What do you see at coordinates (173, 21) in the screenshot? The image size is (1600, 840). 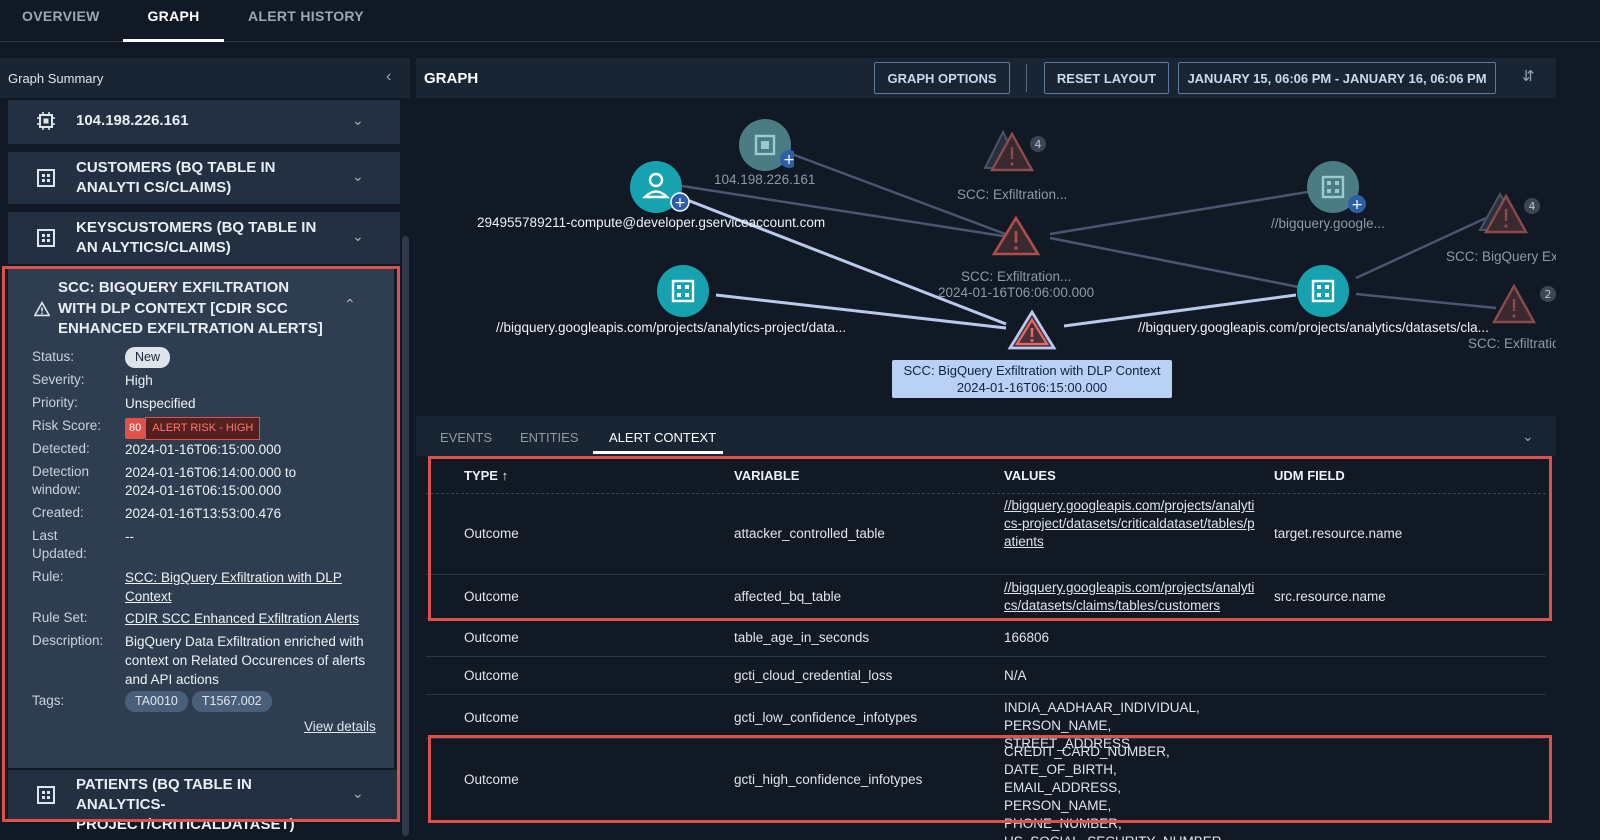 I see `tab-graph: GRAPH` at bounding box center [173, 21].